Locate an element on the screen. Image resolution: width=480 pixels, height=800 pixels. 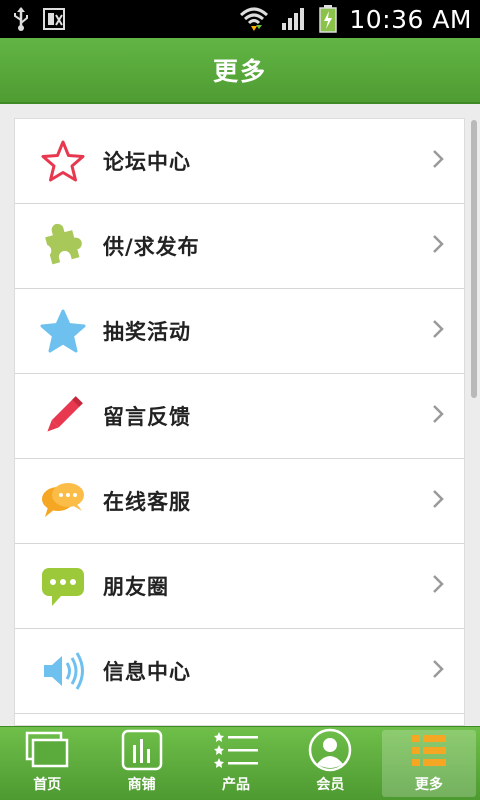
tab-products: 产品 is located at coordinates (236, 763).